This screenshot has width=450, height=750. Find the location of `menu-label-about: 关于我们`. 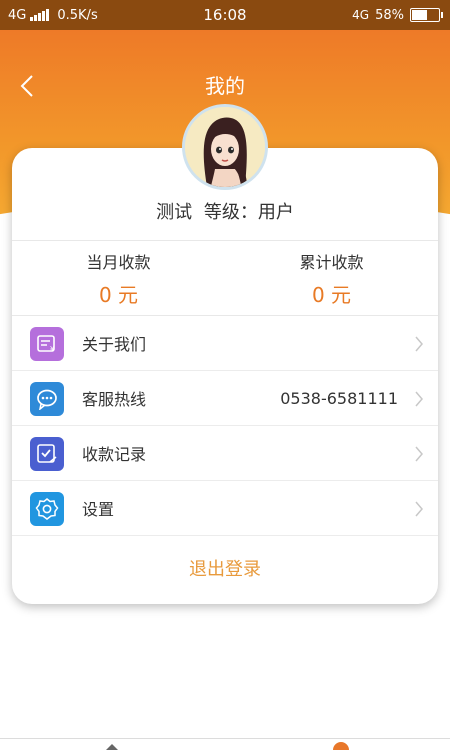

menu-label-about: 关于我们 is located at coordinates (114, 344).